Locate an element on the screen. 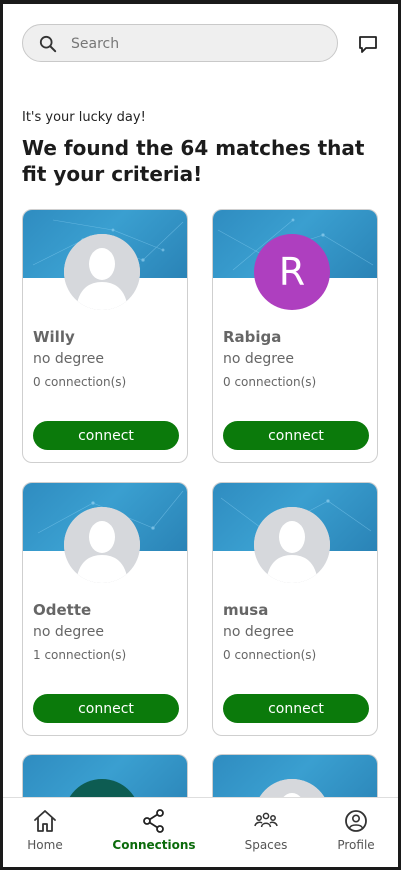 This screenshot has height=871, width=401. search-bar is located at coordinates (180, 43).